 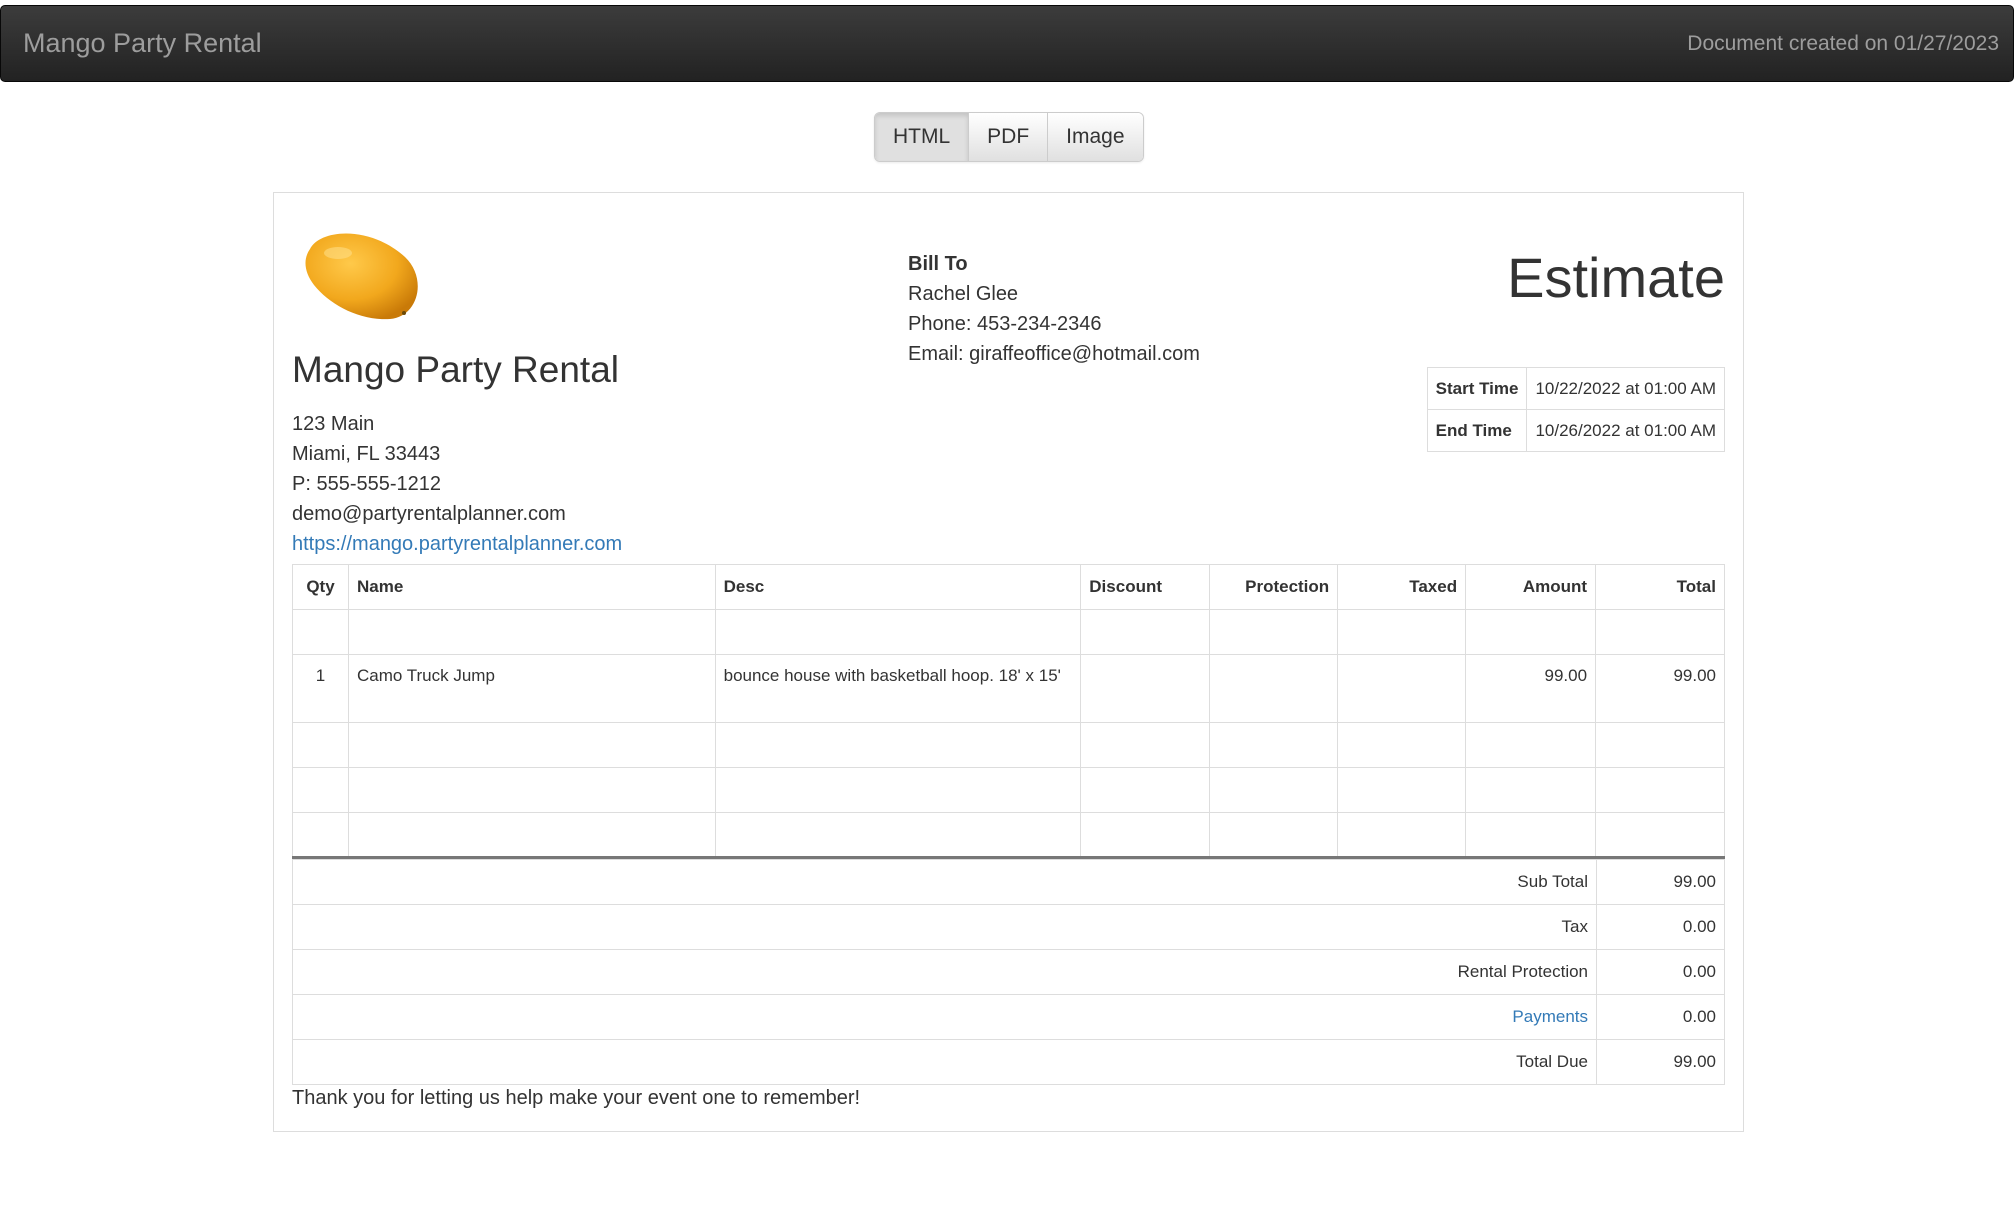 I want to click on tax-row: Tax 0.00, so click(x=1008, y=927).